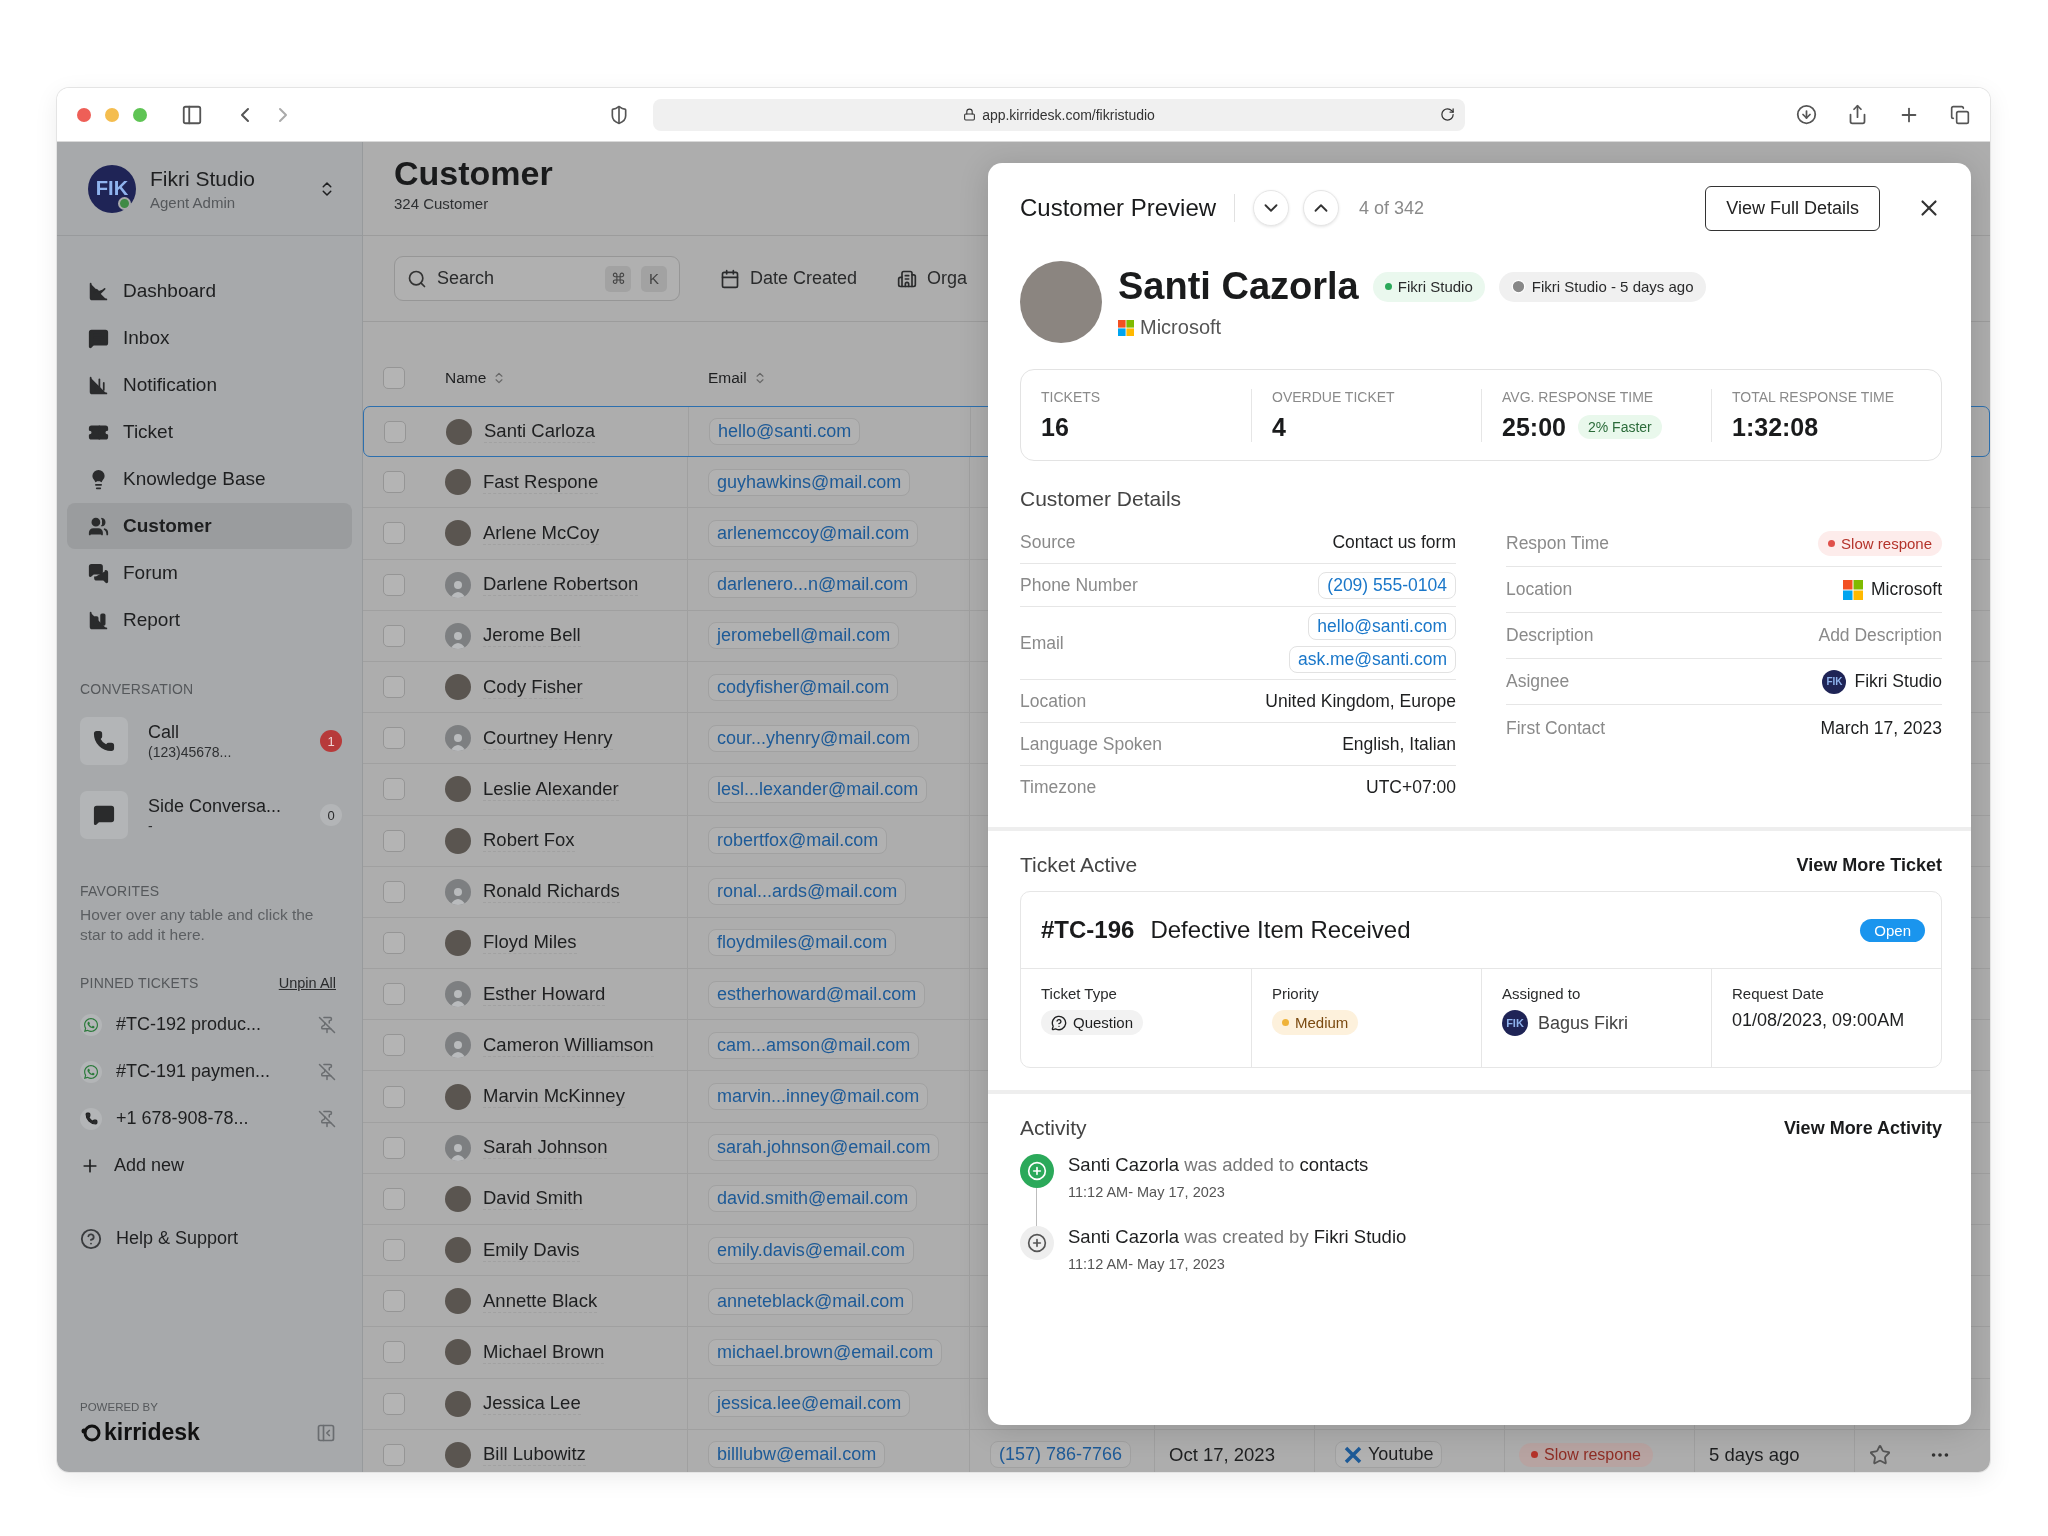  I want to click on search-field: Search ⌘ K, so click(537, 278).